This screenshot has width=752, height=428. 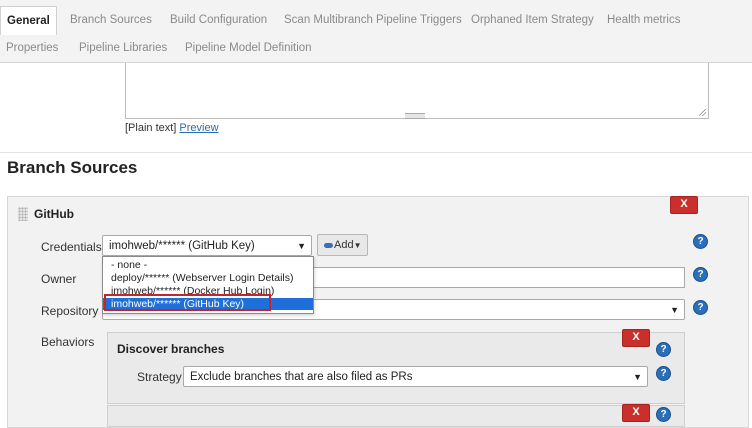 What do you see at coordinates (111, 20) in the screenshot?
I see `tab-branch-sources: Branch Sources` at bounding box center [111, 20].